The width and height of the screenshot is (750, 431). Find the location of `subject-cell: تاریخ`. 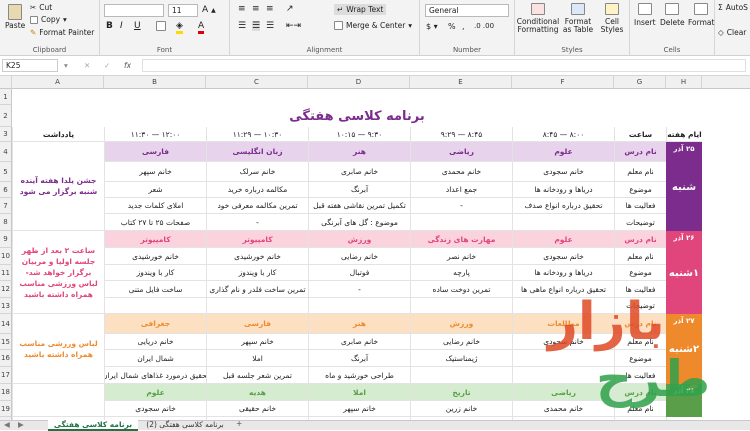

subject-cell: تاریخ is located at coordinates (461, 392).